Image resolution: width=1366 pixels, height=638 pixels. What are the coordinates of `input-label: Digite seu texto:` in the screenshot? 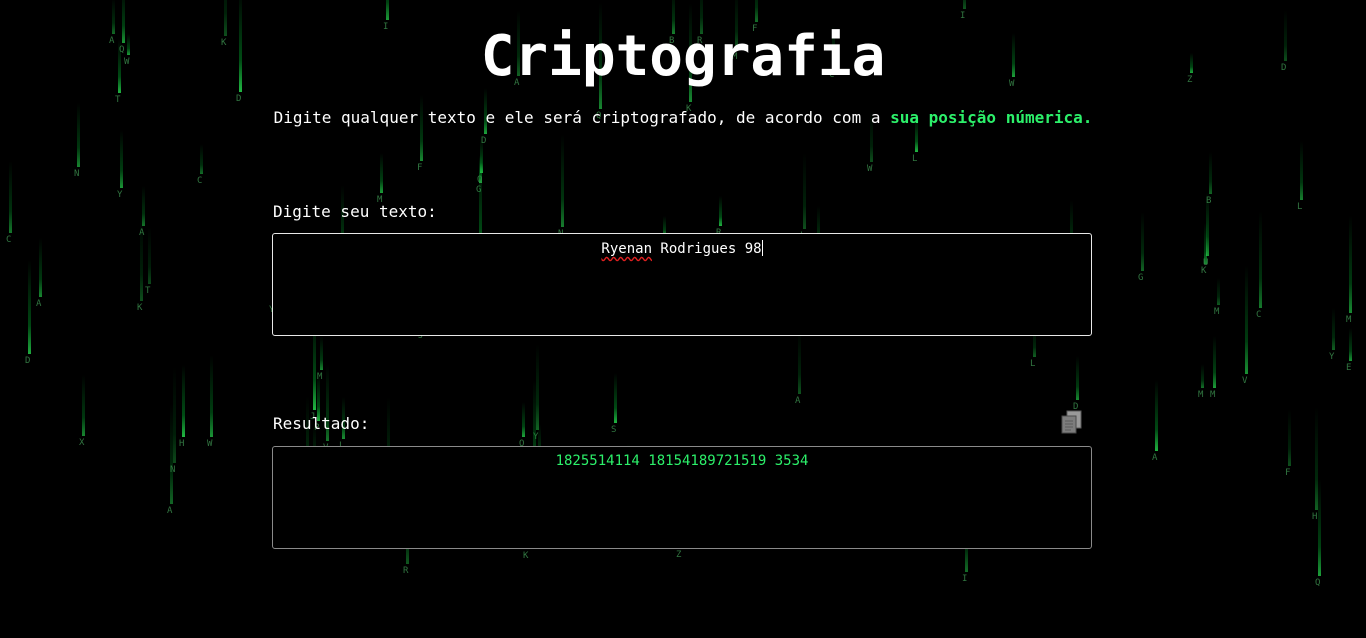 It's located at (355, 211).